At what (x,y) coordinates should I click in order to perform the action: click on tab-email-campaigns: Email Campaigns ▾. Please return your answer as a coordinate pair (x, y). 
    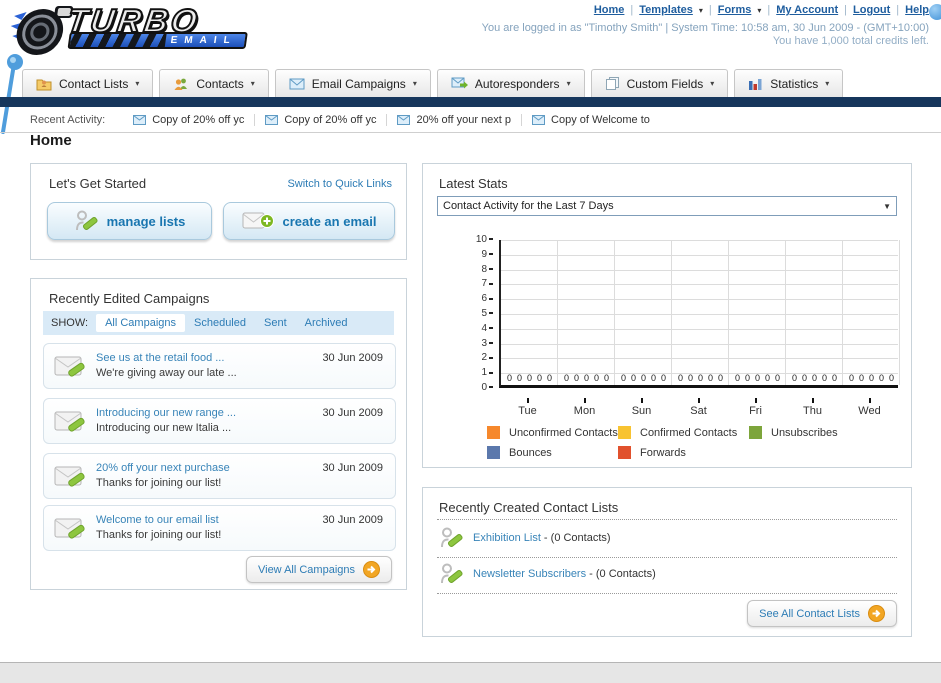
    Looking at the image, I should click on (352, 83).